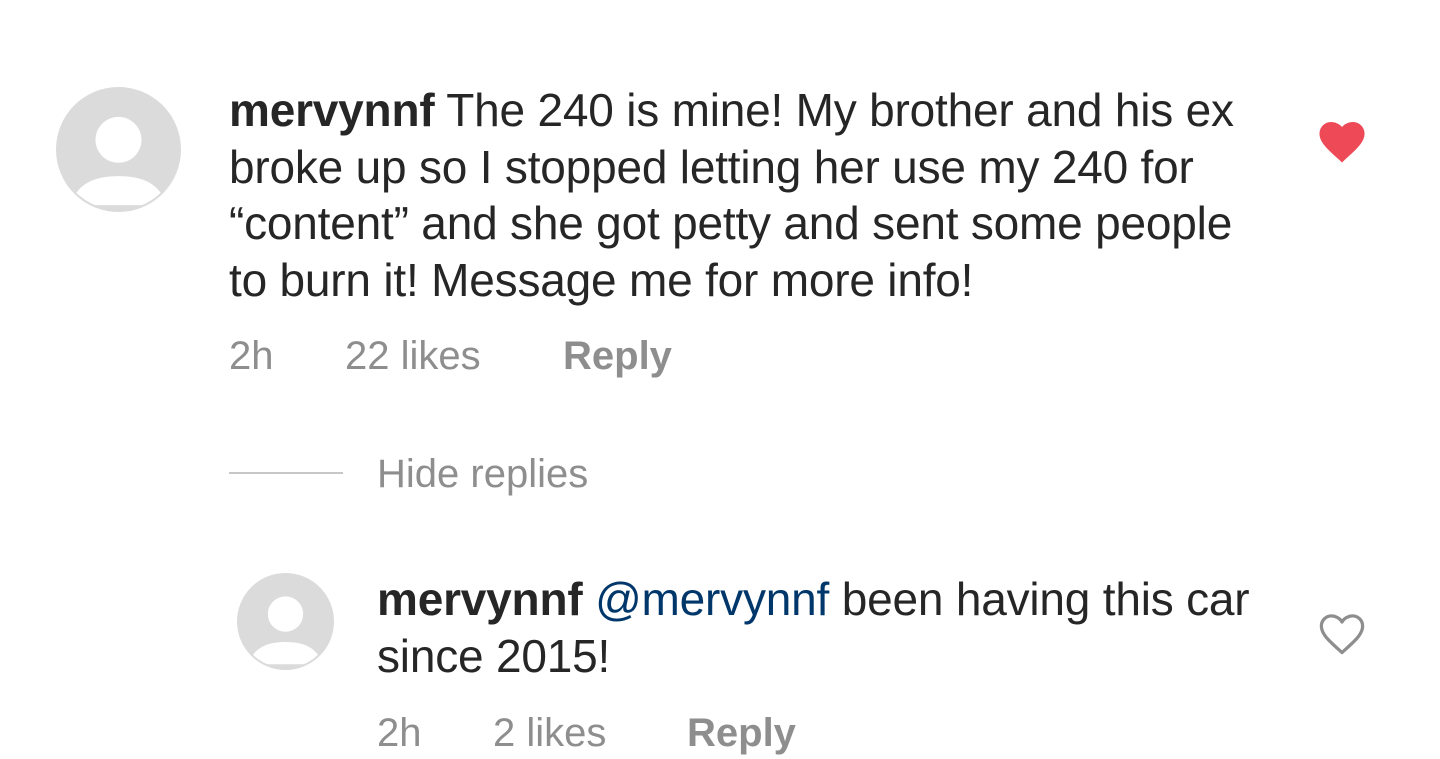 The height and width of the screenshot is (759, 1440). Describe the element at coordinates (480, 599) in the screenshot. I see `reply-username: mervynnf` at that location.